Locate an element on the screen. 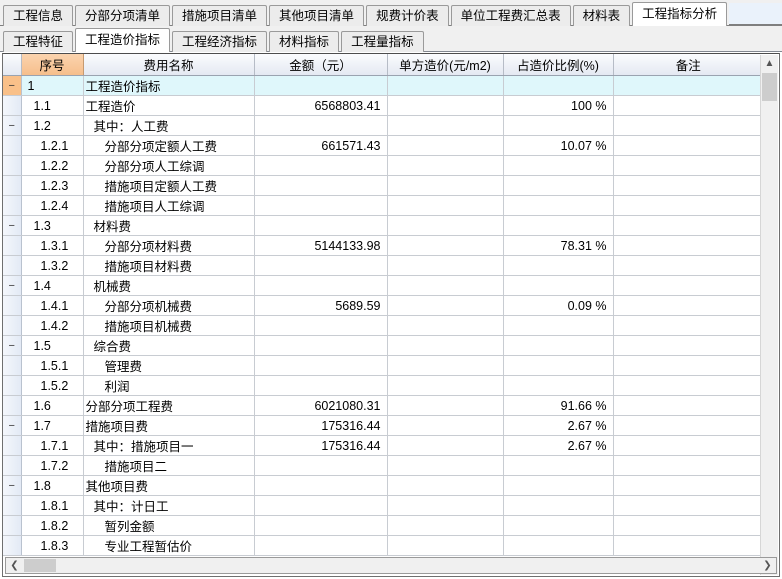 This screenshot has height=579, width=782. cell-seq: 1.6 is located at coordinates (52, 405).